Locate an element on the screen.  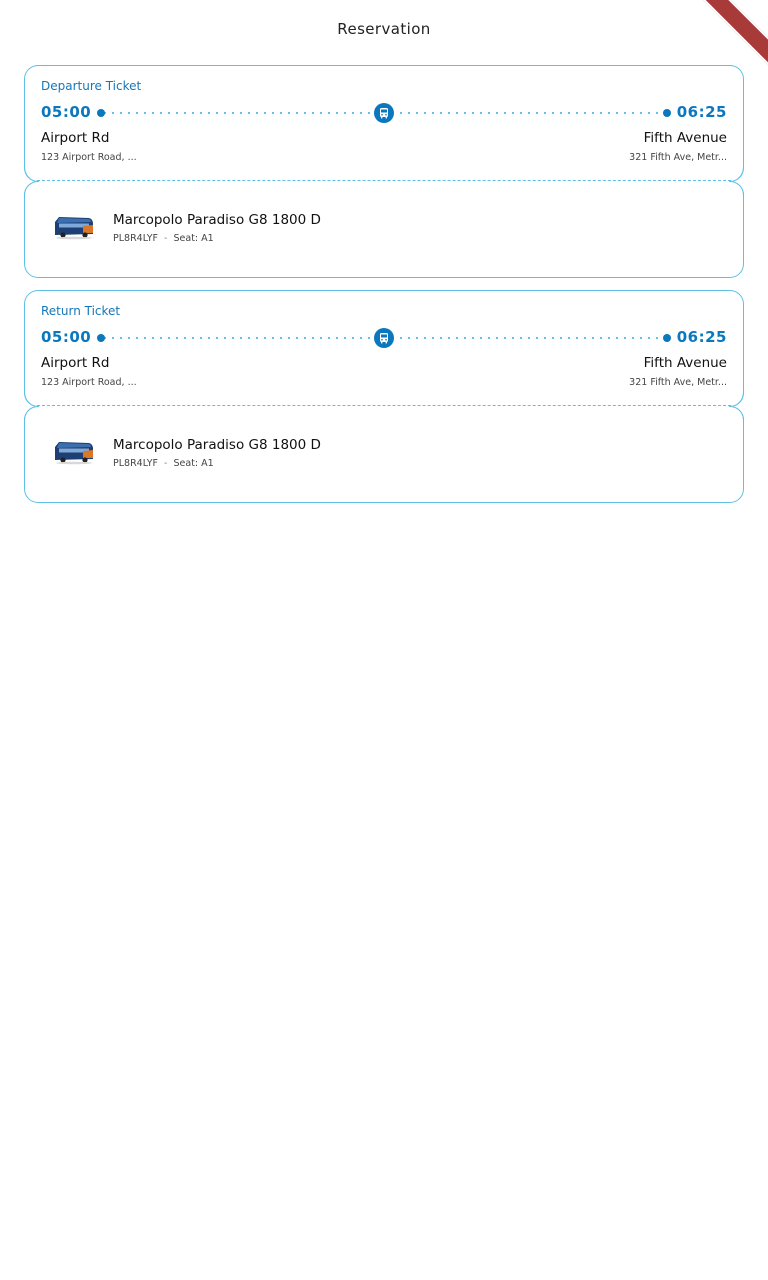
ticket-type-label: Departure Ticket is located at coordinates (91, 86).